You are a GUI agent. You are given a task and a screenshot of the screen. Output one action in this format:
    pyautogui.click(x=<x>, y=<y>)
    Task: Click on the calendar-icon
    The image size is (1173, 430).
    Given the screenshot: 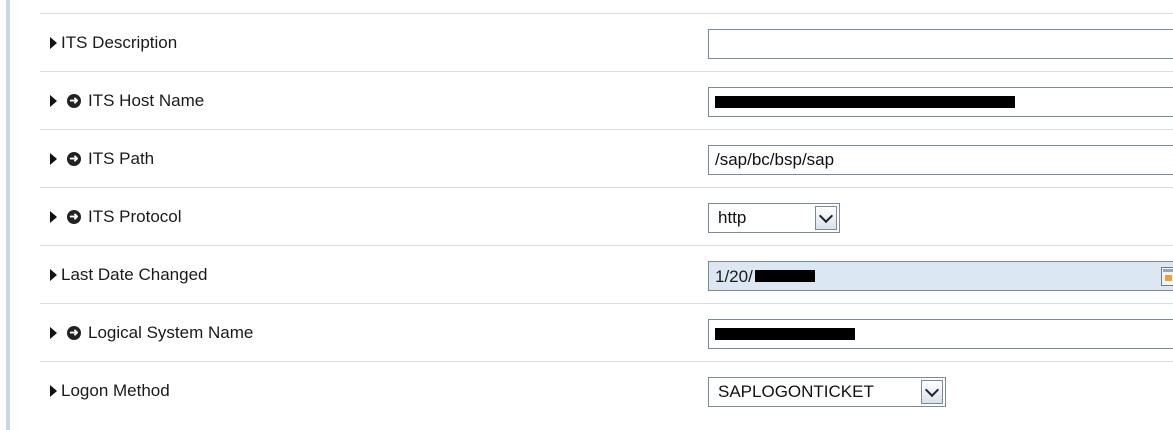 What is the action you would take?
    pyautogui.click(x=1167, y=276)
    